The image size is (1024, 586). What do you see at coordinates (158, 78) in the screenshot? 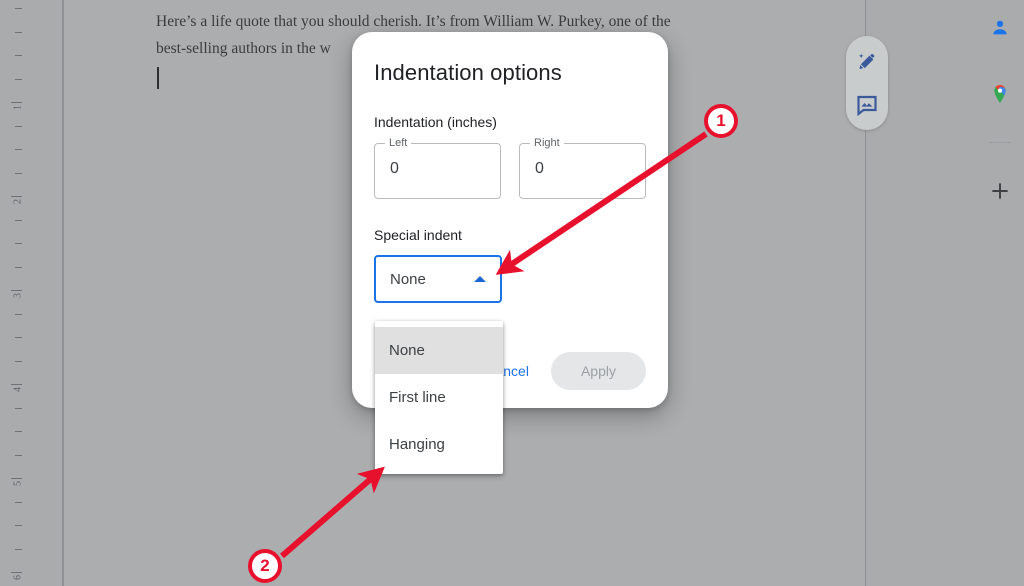
I see `text-cursor-caret` at bounding box center [158, 78].